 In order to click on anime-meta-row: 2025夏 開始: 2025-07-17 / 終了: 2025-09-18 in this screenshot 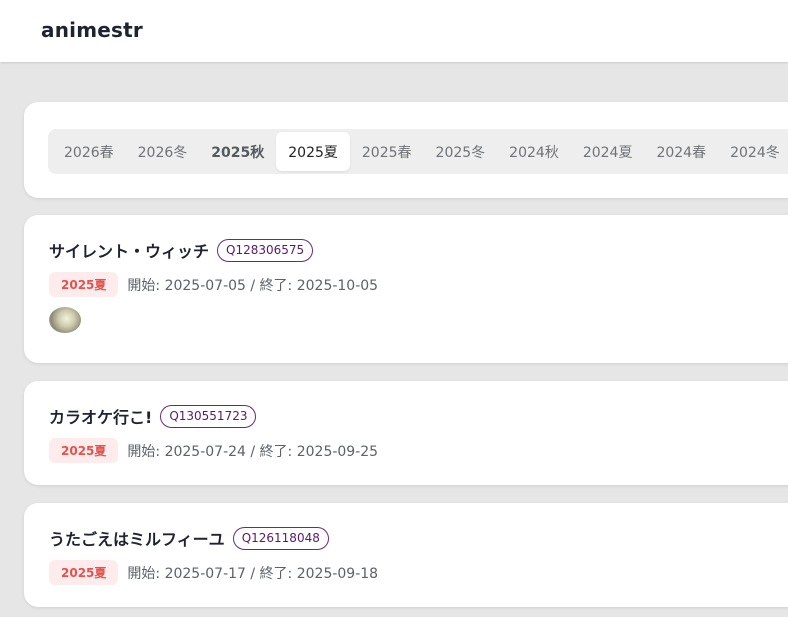, I will do `click(213, 572)`.